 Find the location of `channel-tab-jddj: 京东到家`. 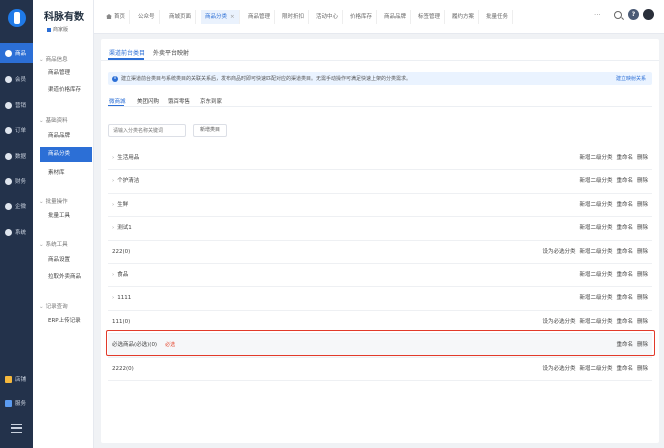

channel-tab-jddj: 京东到家 is located at coordinates (211, 101).